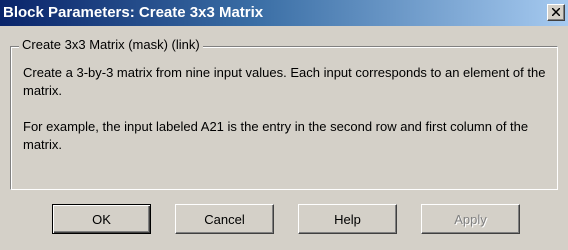 The height and width of the screenshot is (250, 568). Describe the element at coordinates (133, 12) in the screenshot. I see `window-title: Block Parameters: Create 3x3 Matrix` at that location.